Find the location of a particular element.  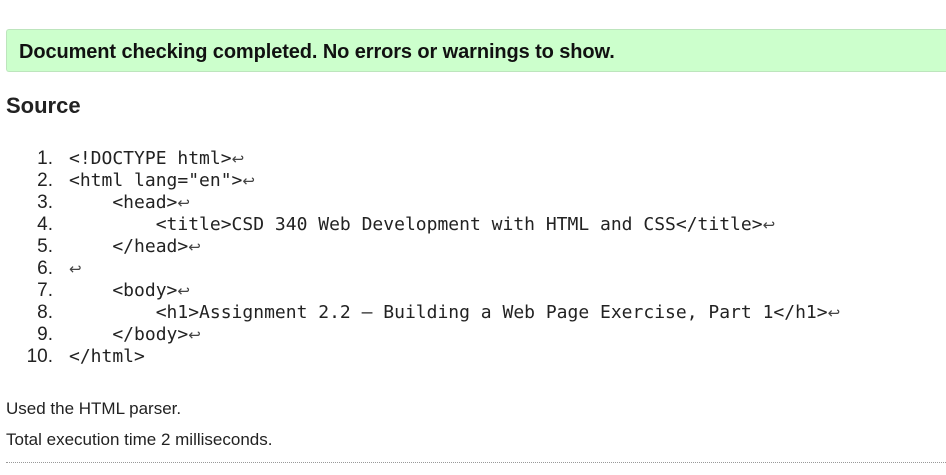

line-number: 2. is located at coordinates (45, 180).